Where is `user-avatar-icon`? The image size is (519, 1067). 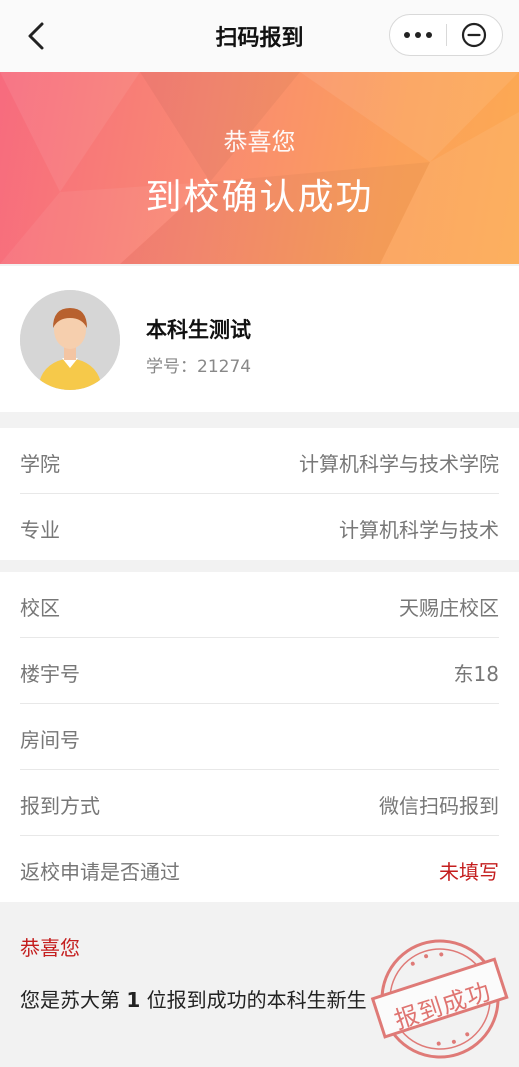
user-avatar-icon is located at coordinates (70, 340).